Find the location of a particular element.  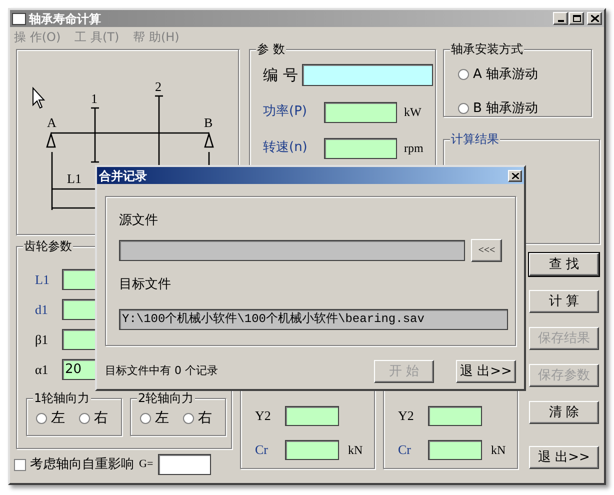

group-title: 齿轮参数 is located at coordinates (48, 246).